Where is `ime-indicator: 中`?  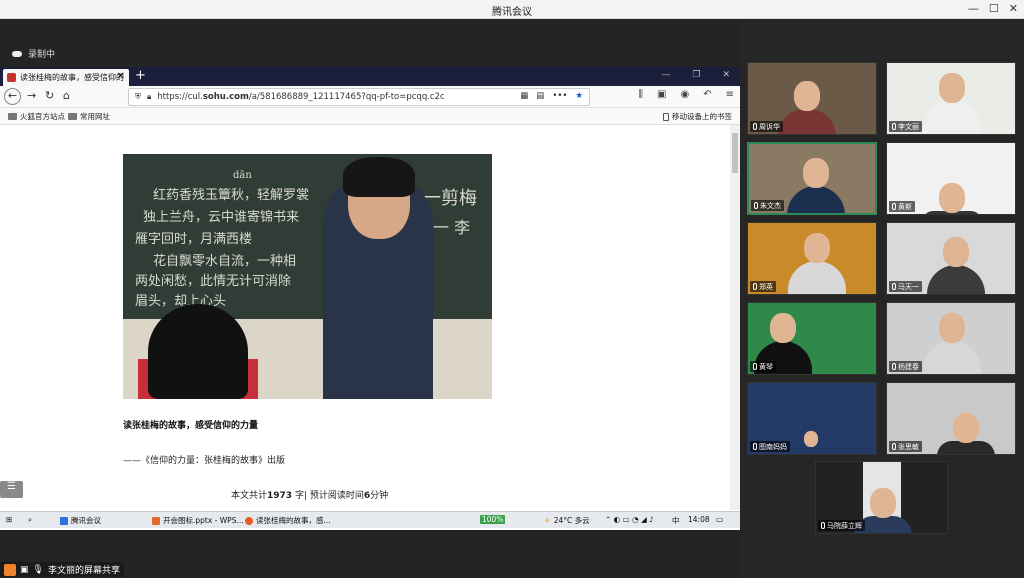
ime-indicator: 中 is located at coordinates (676, 520).